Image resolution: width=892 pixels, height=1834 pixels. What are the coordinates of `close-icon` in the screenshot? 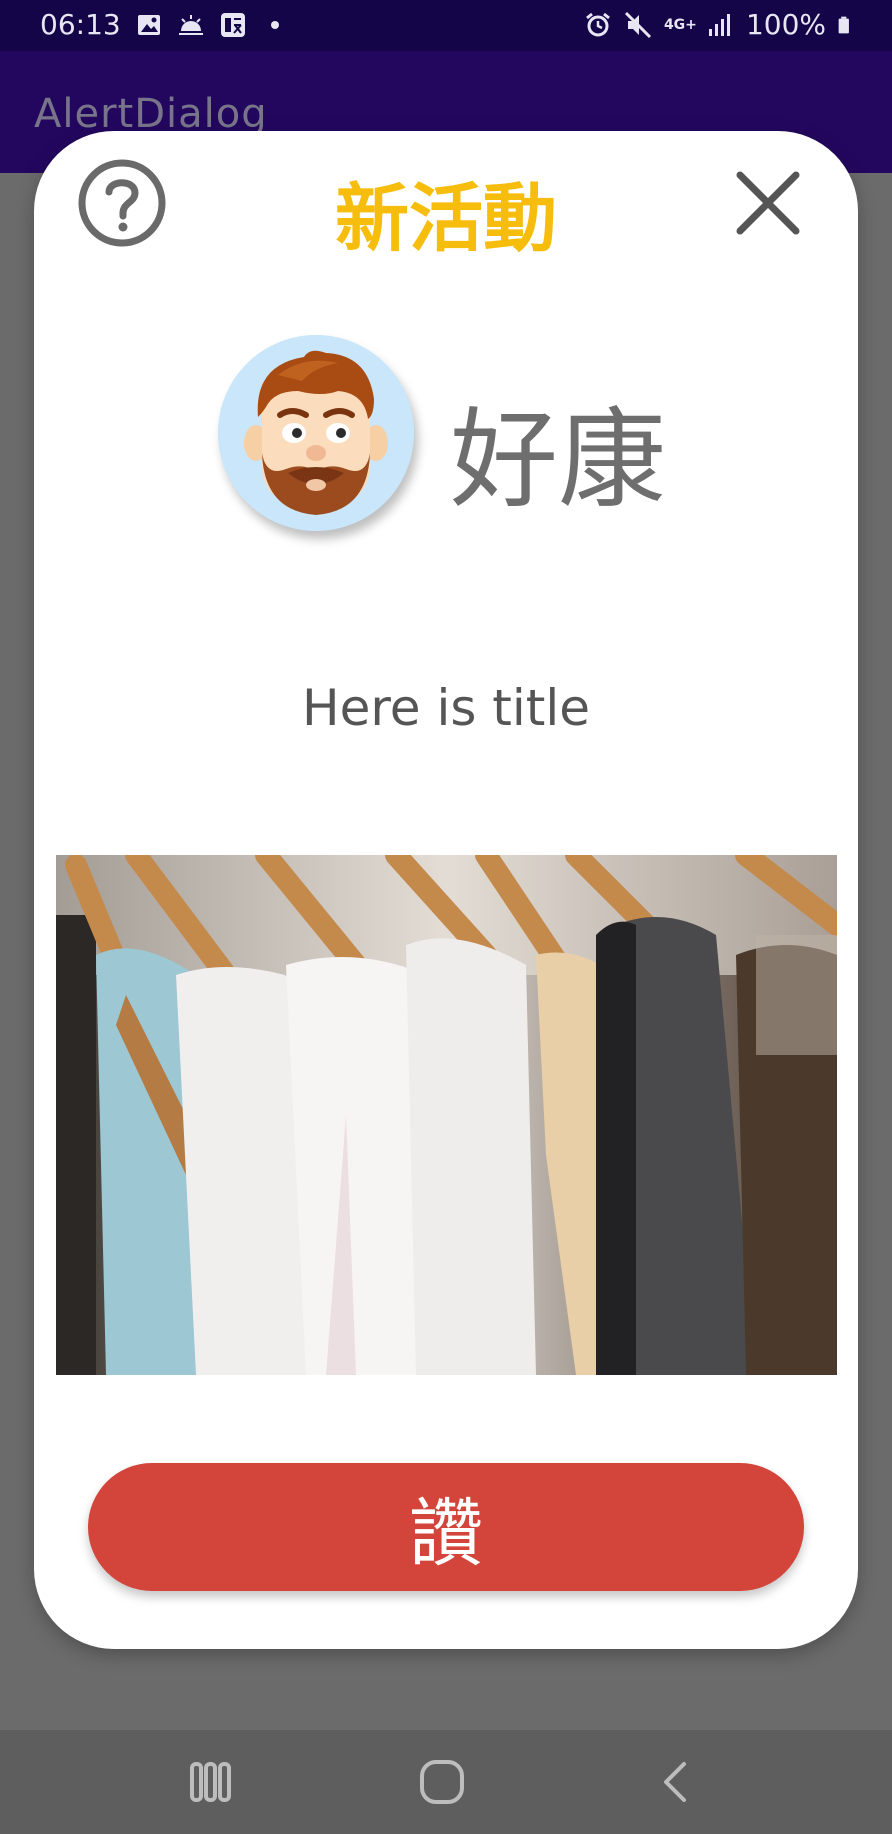 It's located at (768, 203).